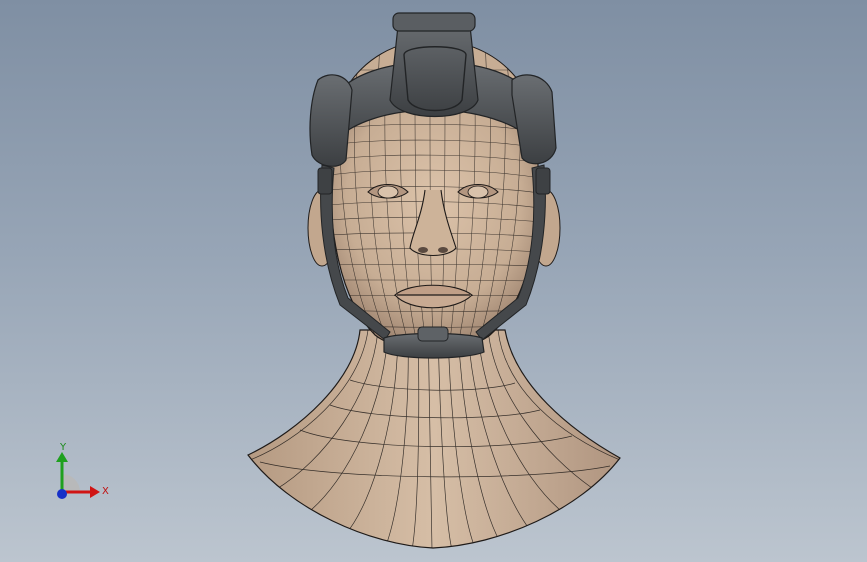 This screenshot has height=562, width=867. What do you see at coordinates (434, 22) in the screenshot?
I see `top-mount-cap` at bounding box center [434, 22].